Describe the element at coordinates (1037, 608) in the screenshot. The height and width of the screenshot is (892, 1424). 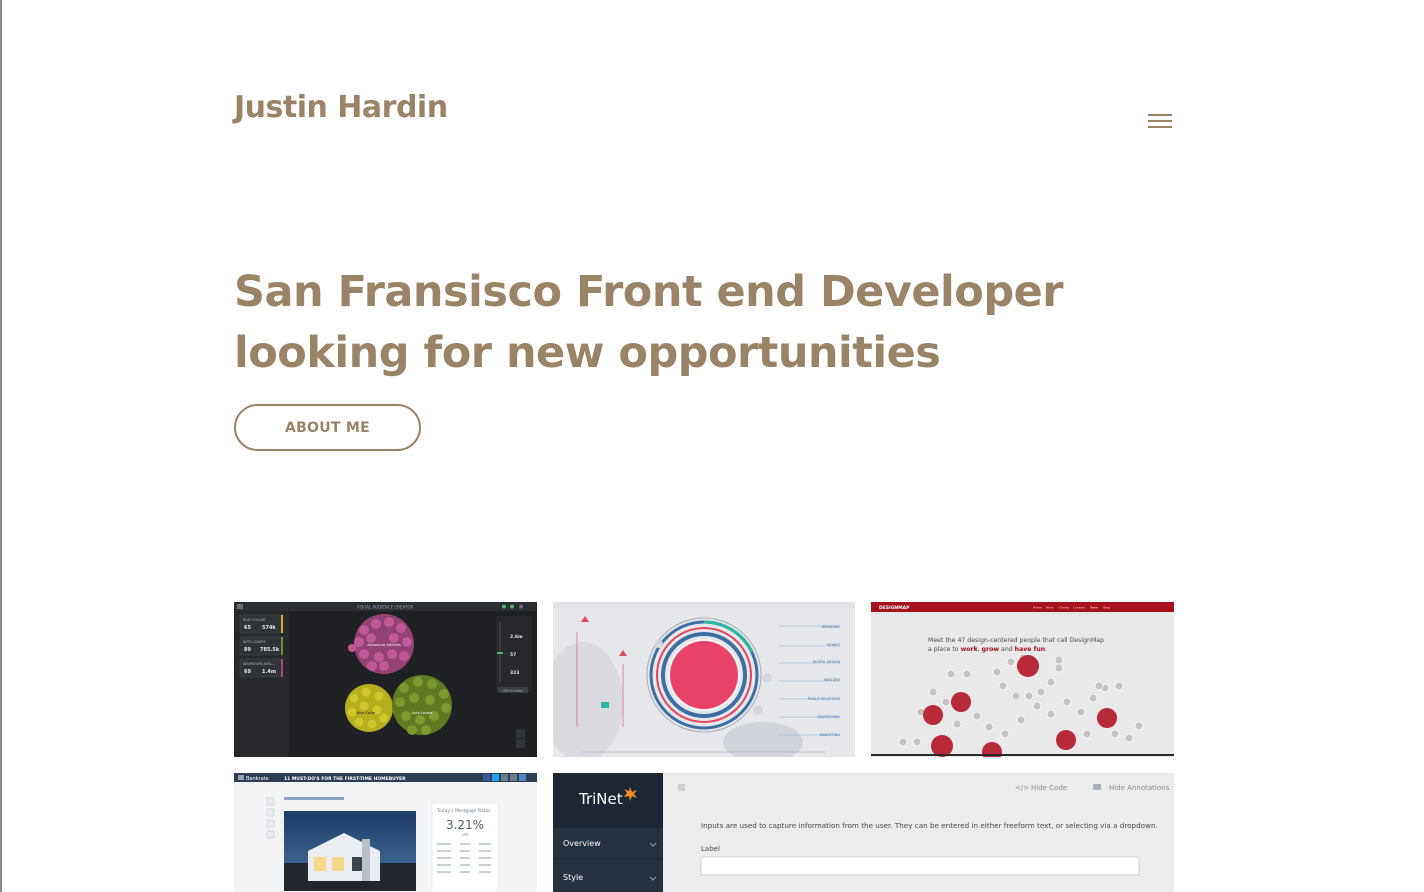
I see `designmap-nav-item: Home` at that location.